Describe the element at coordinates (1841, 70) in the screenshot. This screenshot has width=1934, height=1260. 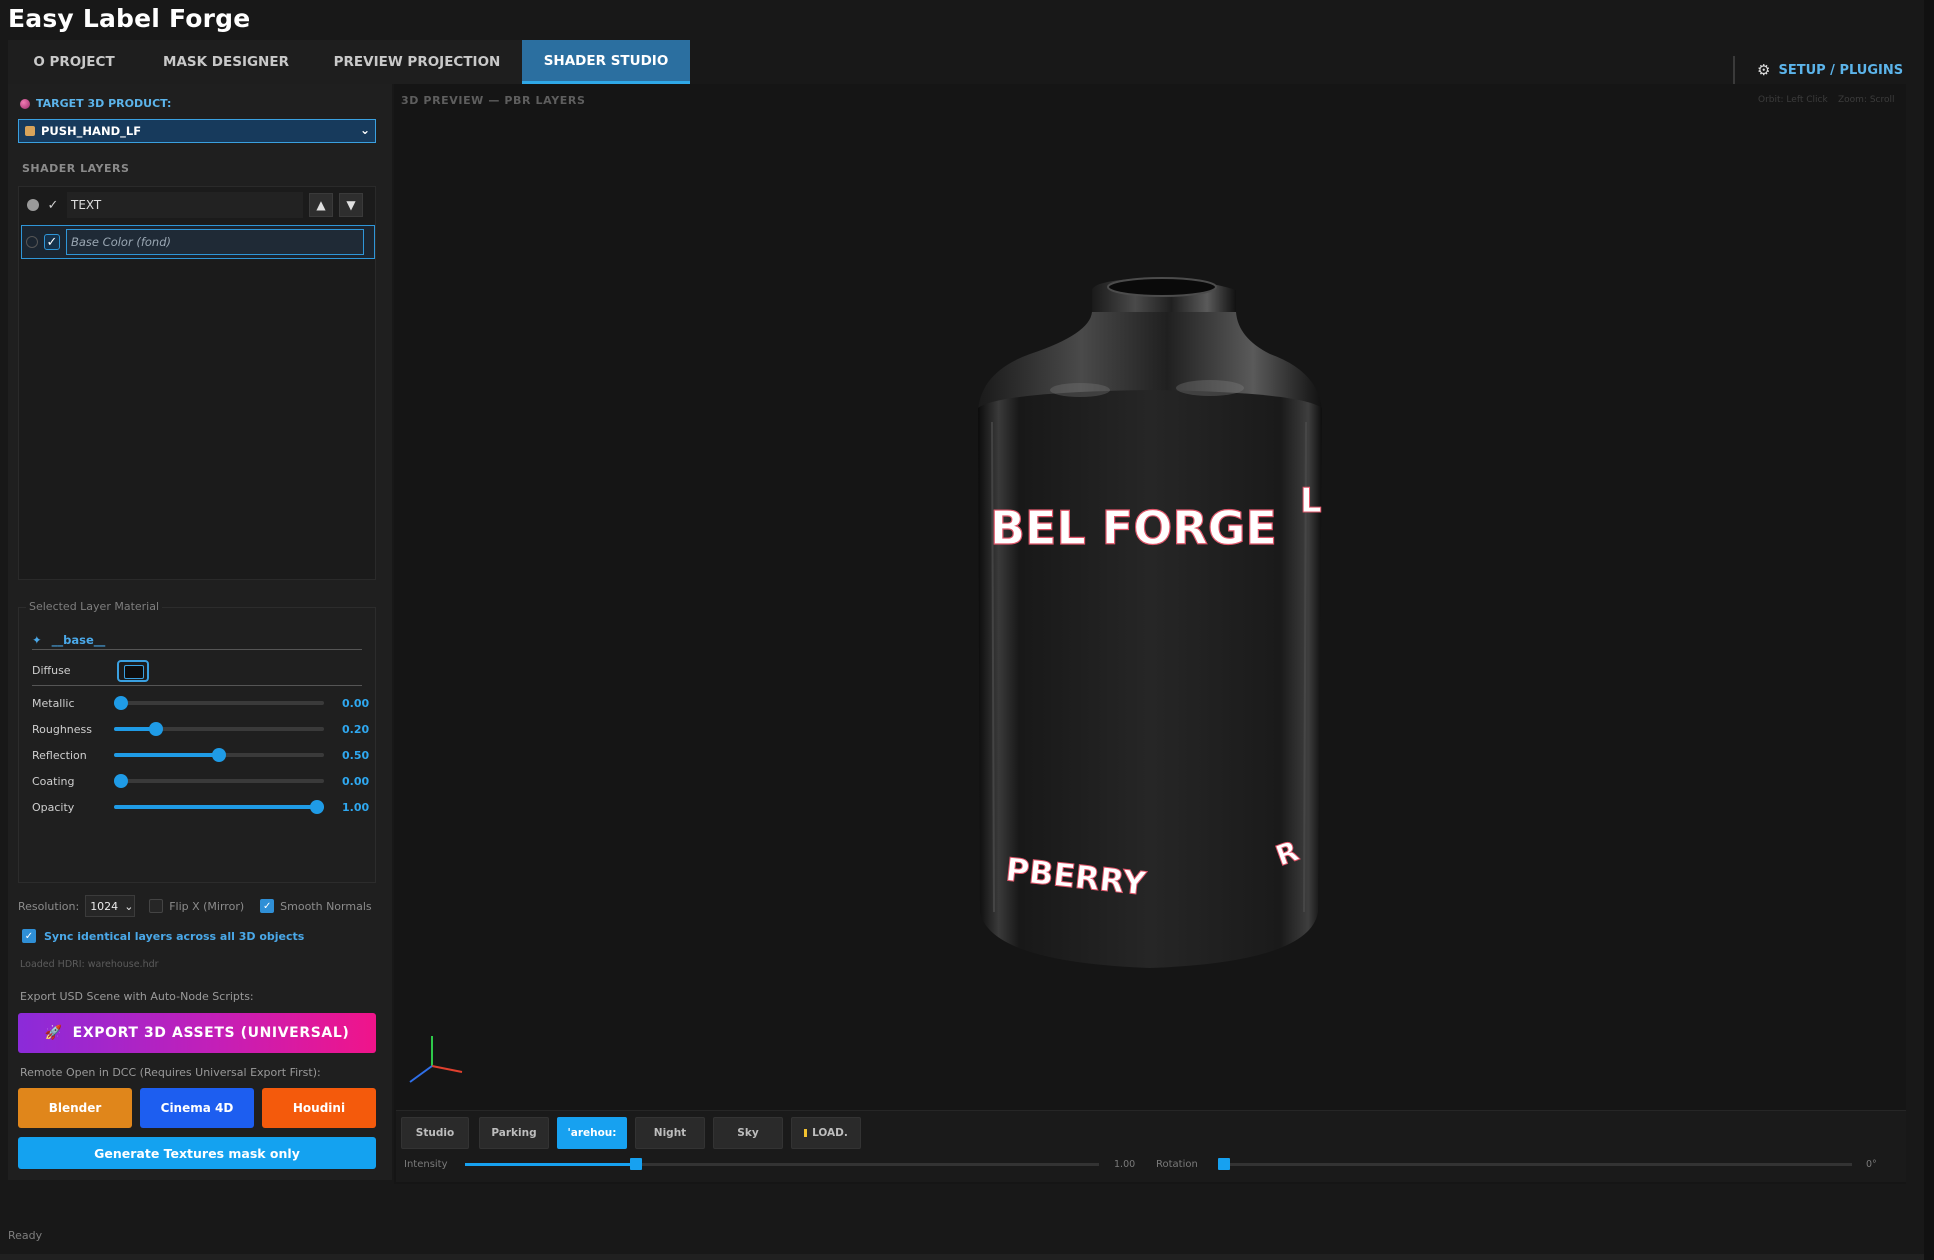
I see `setup-plugins-label: SETUP / PLUGINS` at that location.